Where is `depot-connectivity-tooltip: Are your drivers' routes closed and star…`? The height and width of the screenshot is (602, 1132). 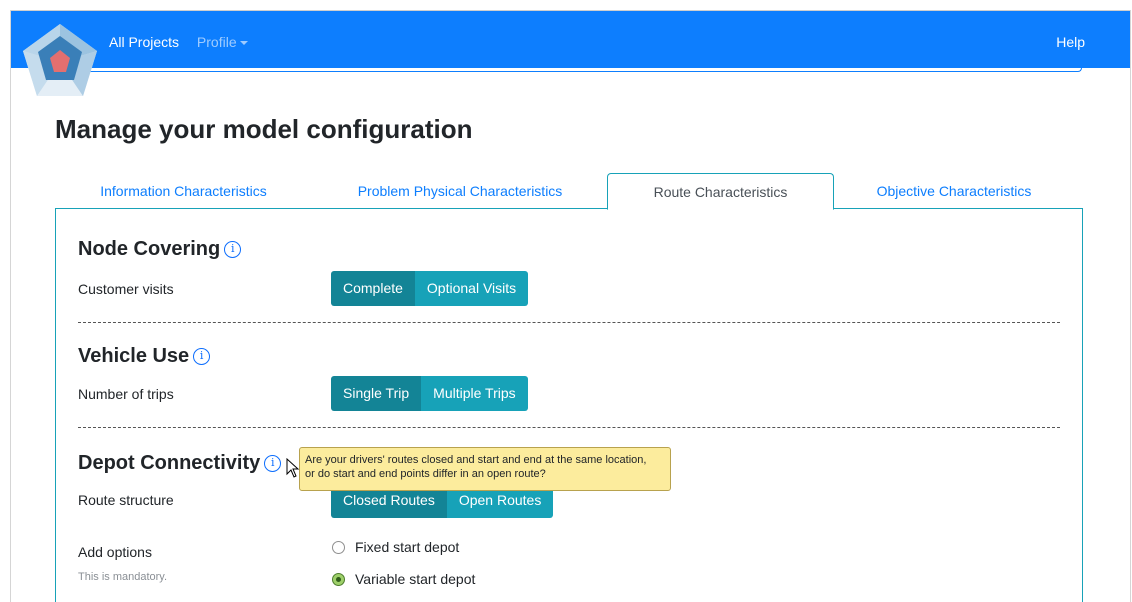 depot-connectivity-tooltip: Are your drivers' routes closed and star… is located at coordinates (485, 469).